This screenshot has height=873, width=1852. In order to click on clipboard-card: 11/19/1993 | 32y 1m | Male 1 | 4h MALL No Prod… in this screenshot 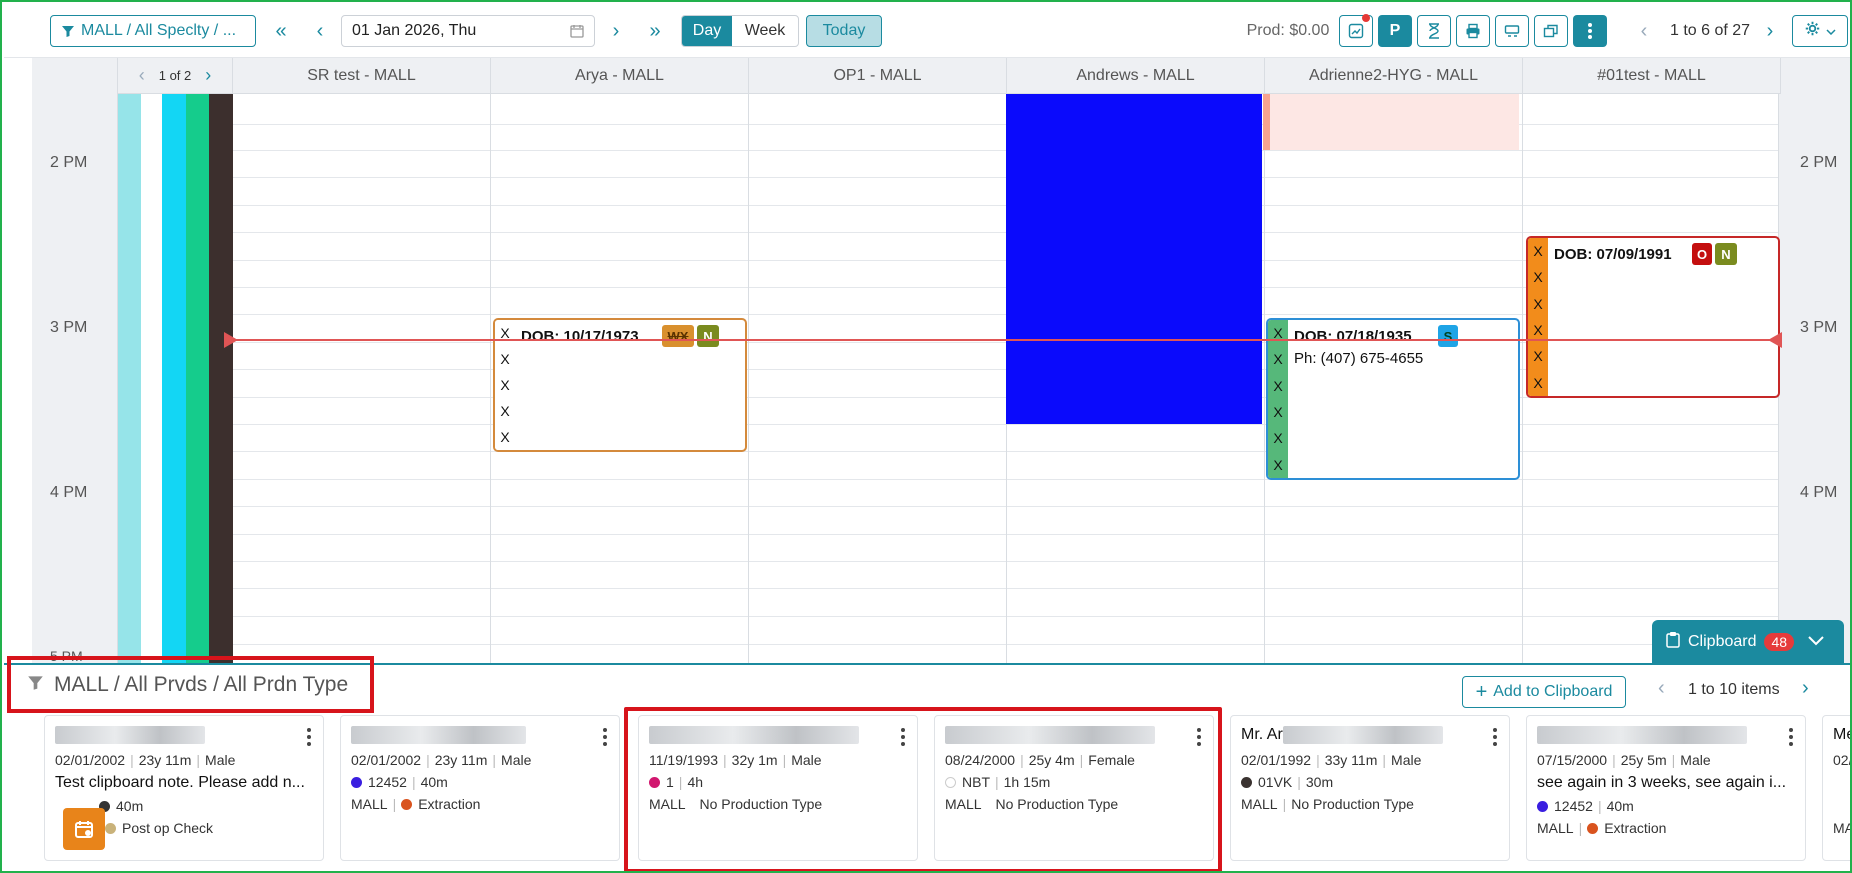, I will do `click(778, 788)`.